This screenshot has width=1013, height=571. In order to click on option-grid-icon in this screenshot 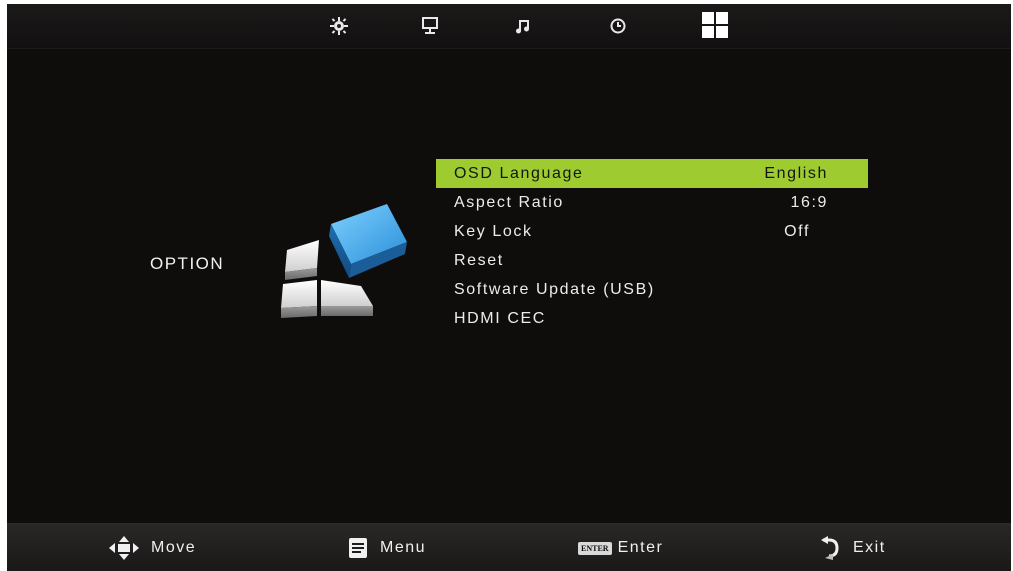, I will do `click(715, 25)`.